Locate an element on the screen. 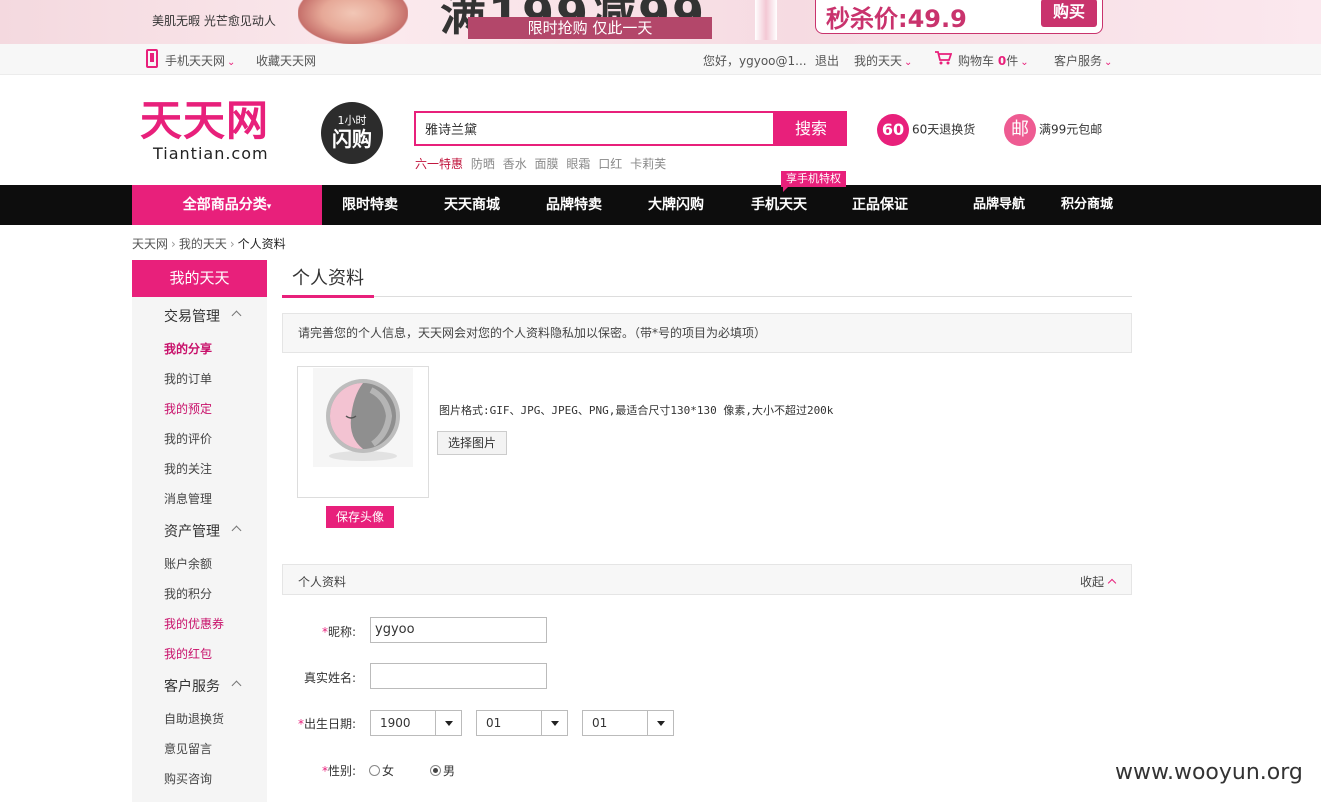  nav-item-flash: 限时特卖 is located at coordinates (370, 205).